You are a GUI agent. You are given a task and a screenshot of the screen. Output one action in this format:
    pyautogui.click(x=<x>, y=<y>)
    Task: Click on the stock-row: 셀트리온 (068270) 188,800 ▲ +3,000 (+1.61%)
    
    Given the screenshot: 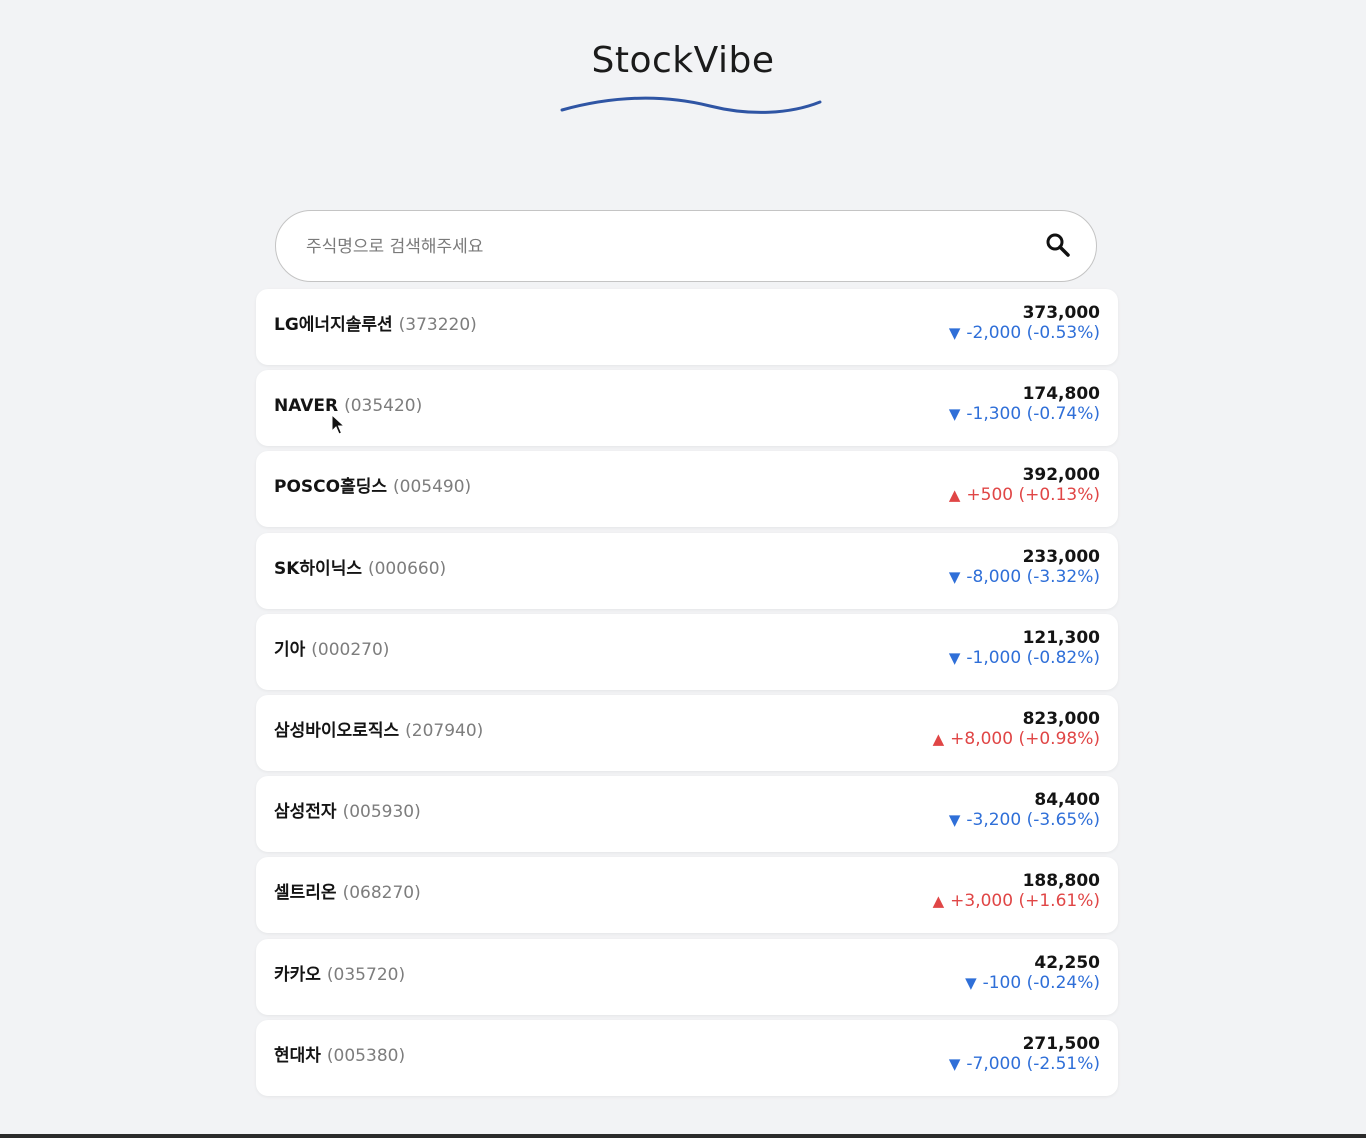 What is the action you would take?
    pyautogui.click(x=687, y=895)
    